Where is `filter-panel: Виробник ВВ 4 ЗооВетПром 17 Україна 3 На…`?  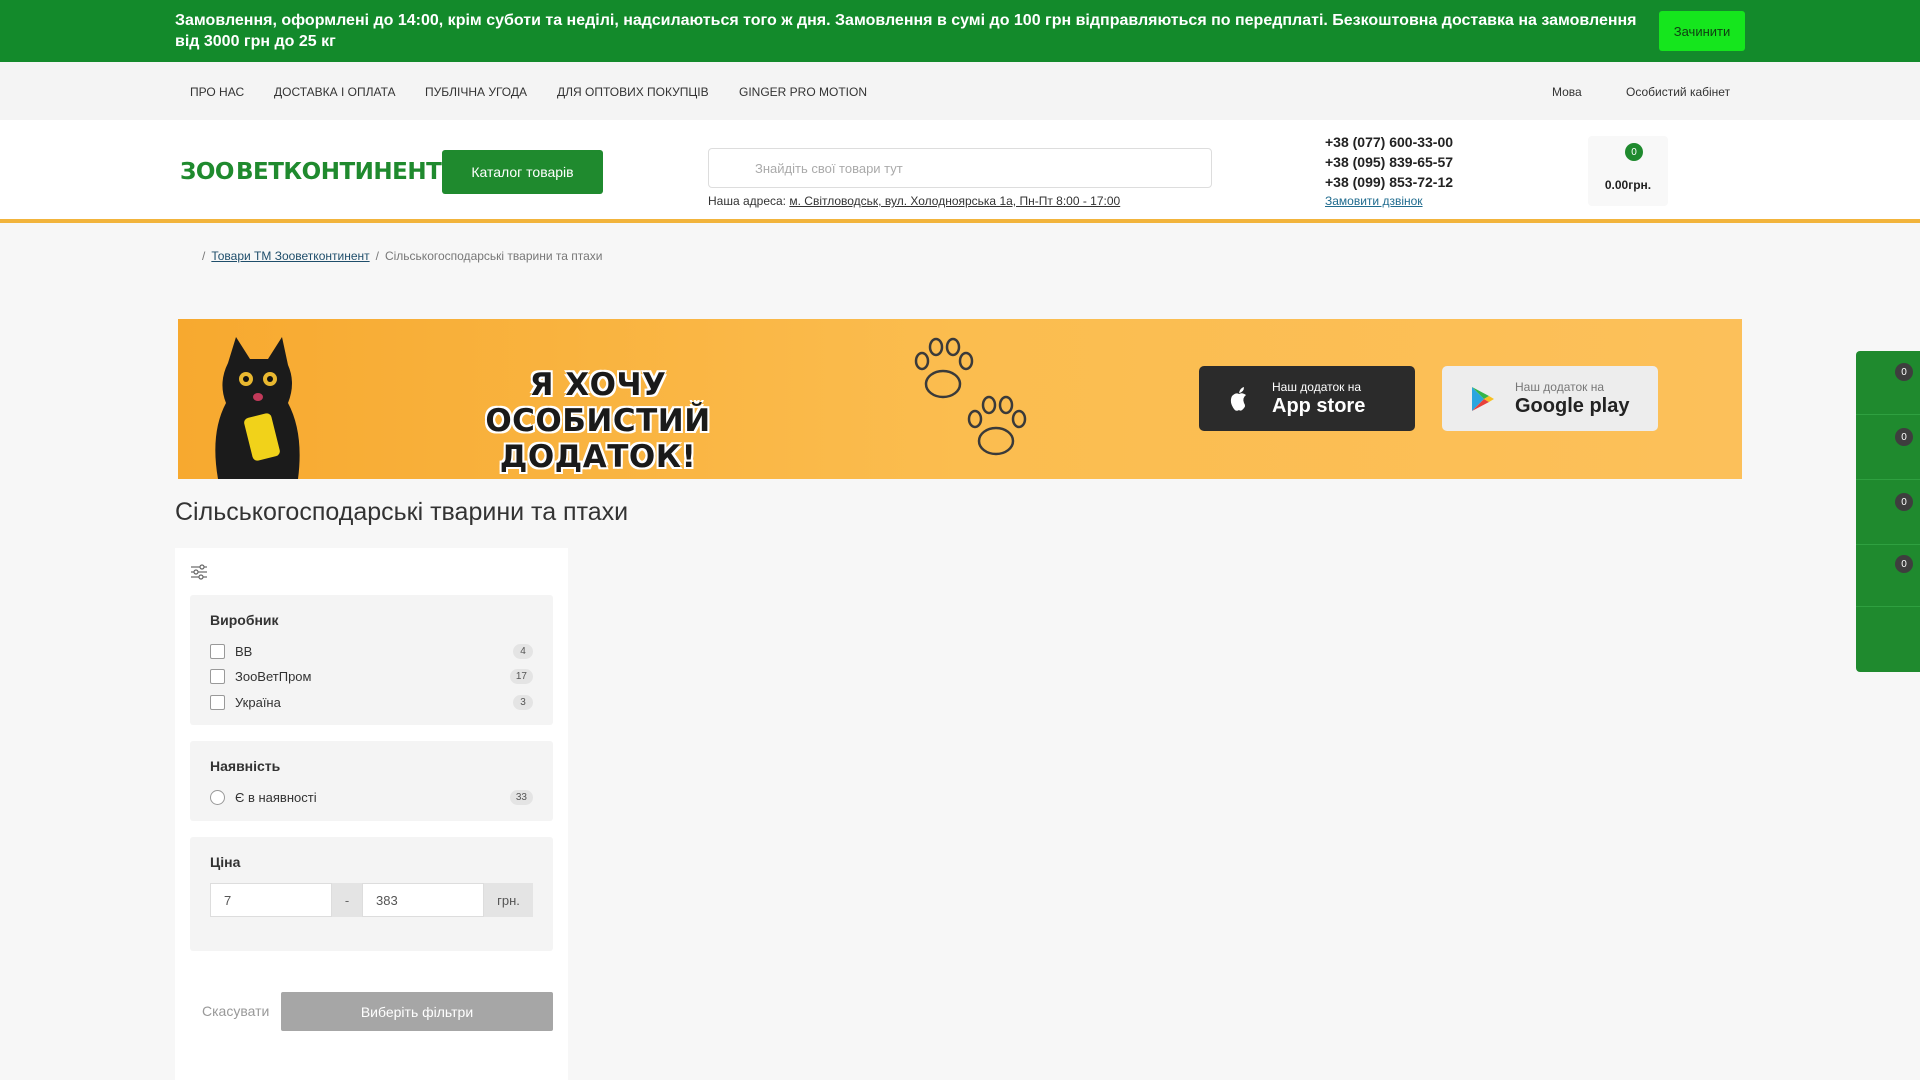 filter-panel: Виробник ВВ 4 ЗооВетПром 17 Україна 3 На… is located at coordinates (371, 814).